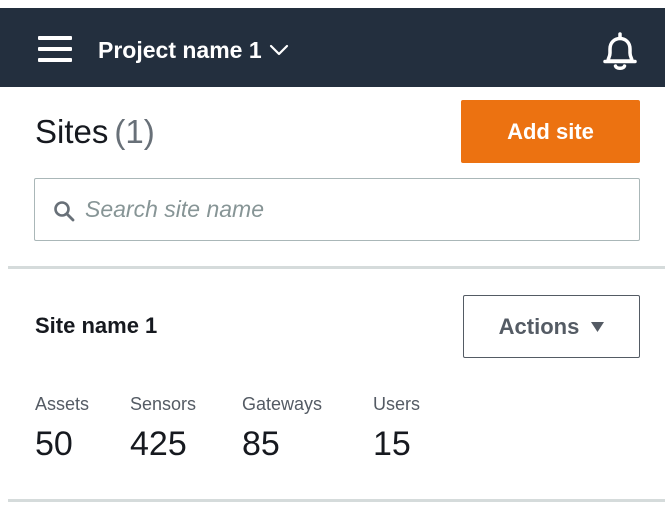  I want to click on stat-users: Users 15, so click(396, 429).